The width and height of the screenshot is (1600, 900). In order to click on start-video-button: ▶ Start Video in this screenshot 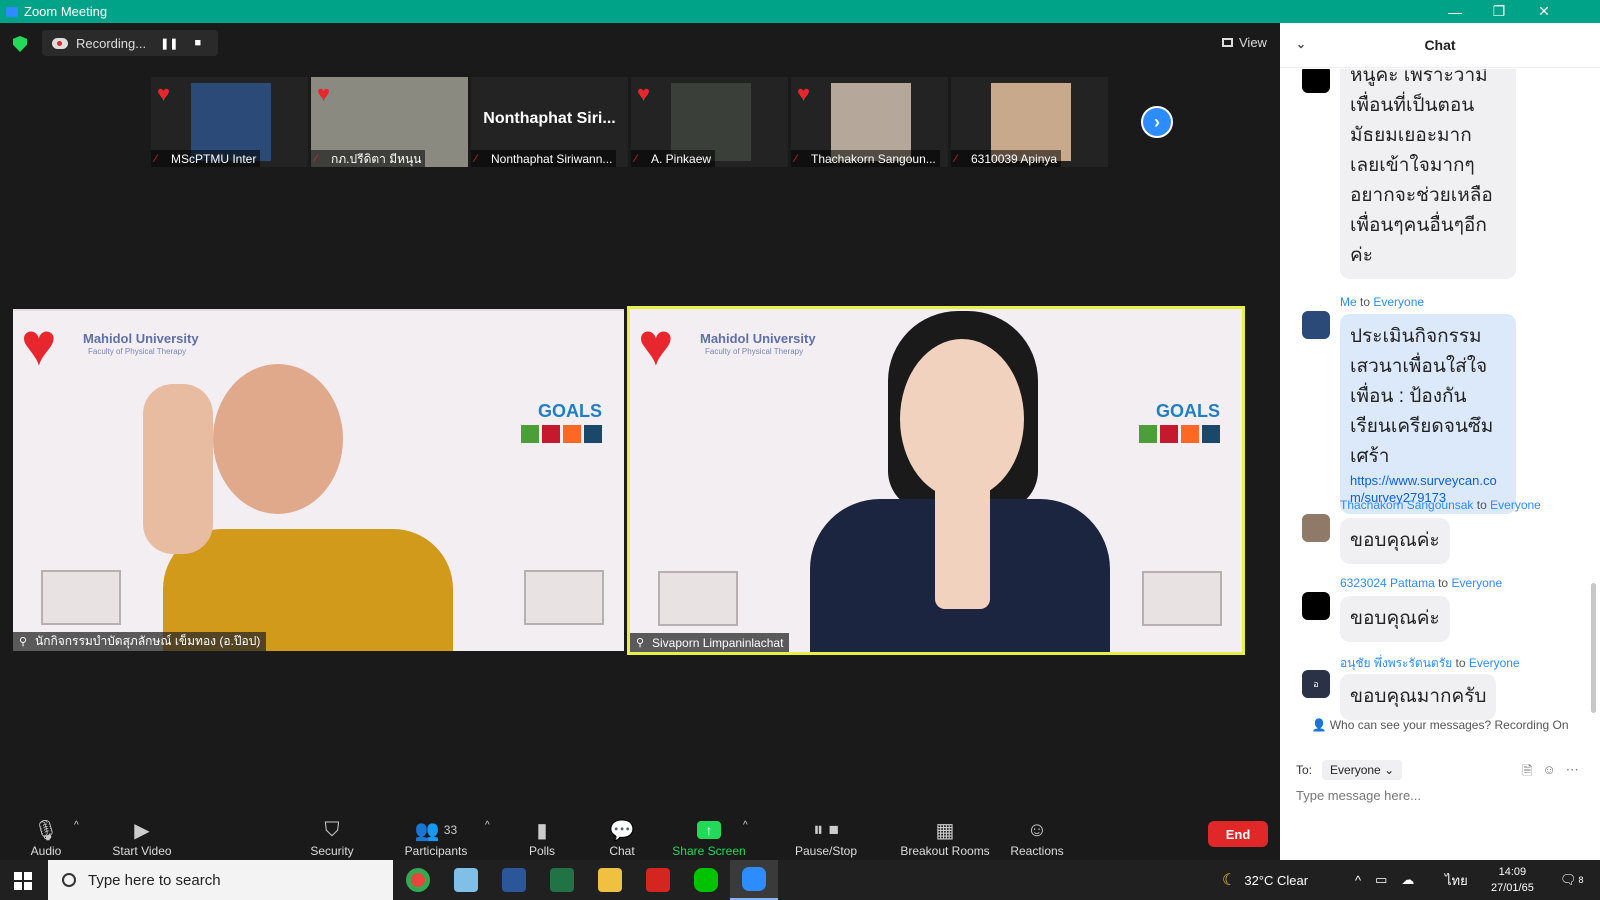, I will do `click(142, 838)`.